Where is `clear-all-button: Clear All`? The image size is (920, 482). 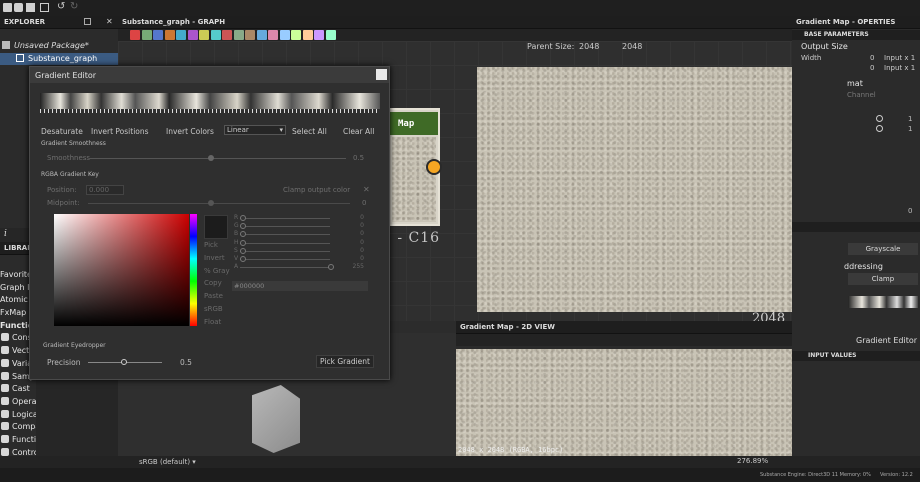 clear-all-button: Clear All is located at coordinates (358, 131).